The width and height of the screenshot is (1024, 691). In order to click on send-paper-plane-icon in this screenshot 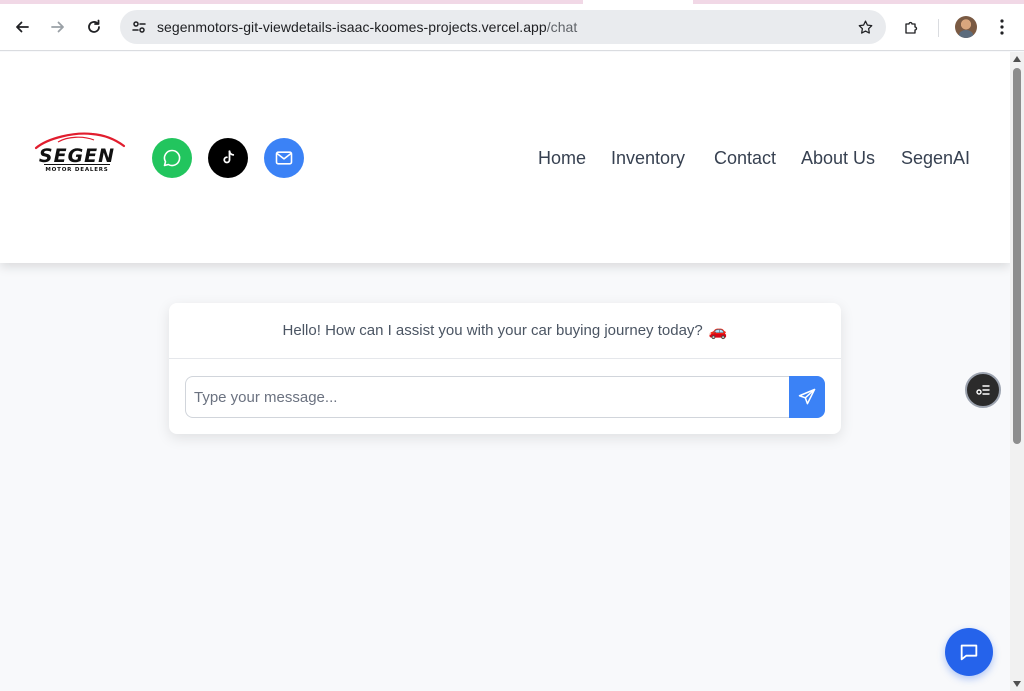, I will do `click(807, 396)`.